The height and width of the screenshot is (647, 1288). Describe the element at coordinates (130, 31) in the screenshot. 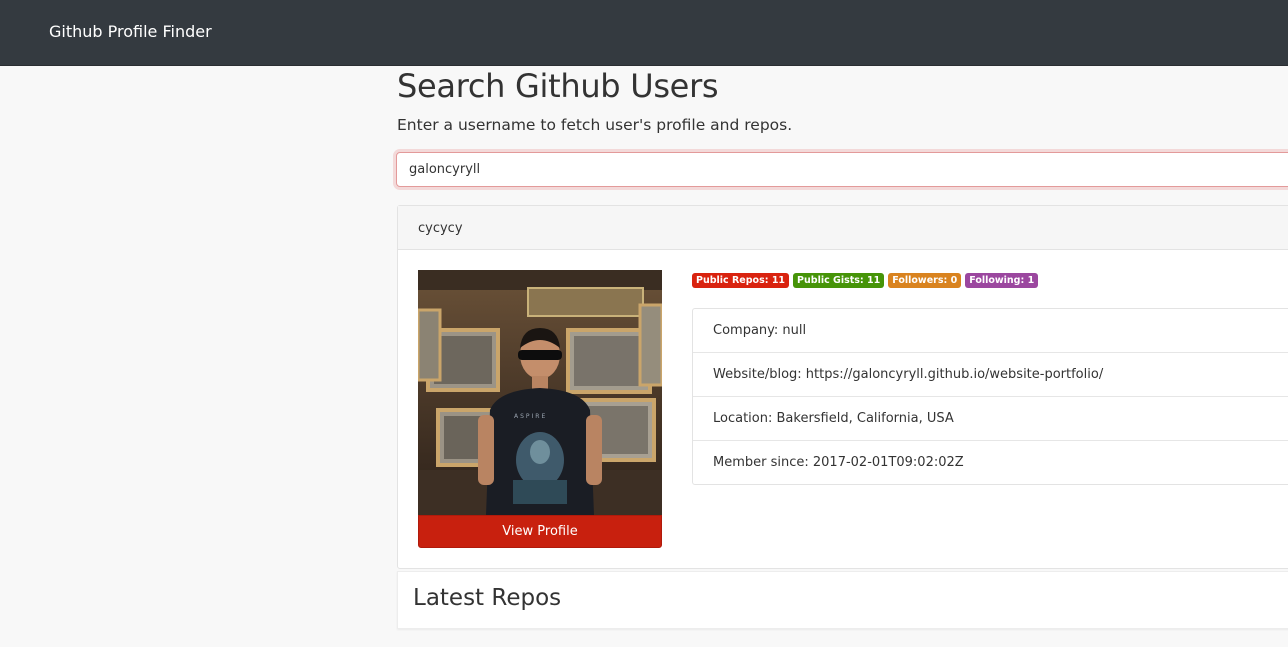

I see `navbar-brand: Github Profile Finder` at that location.